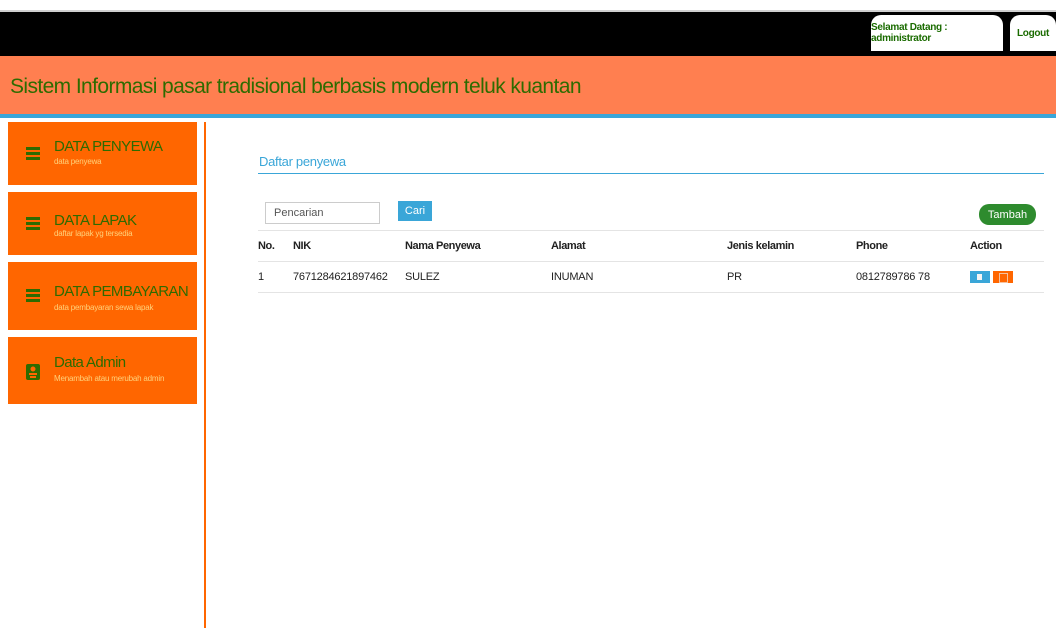  Describe the element at coordinates (651, 173) in the screenshot. I see `title-underline` at that location.